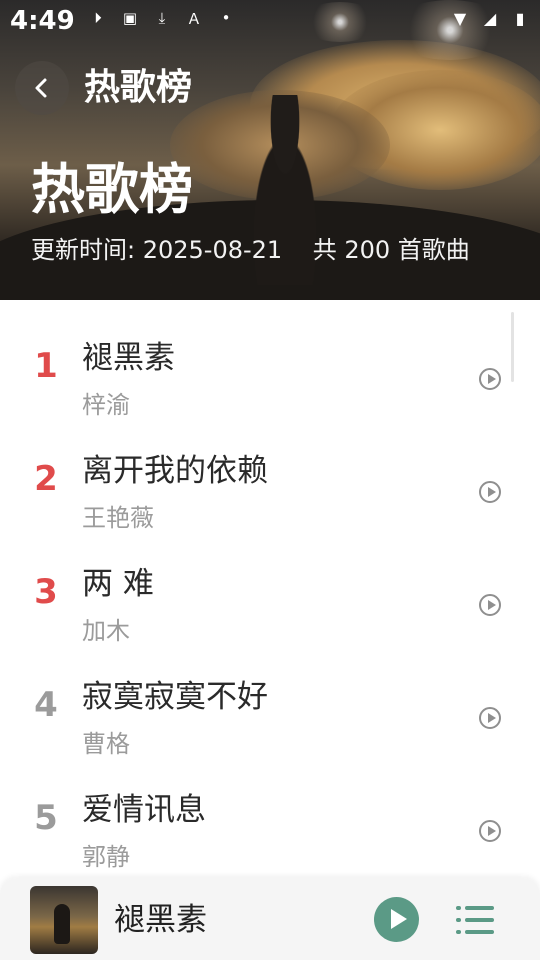  Describe the element at coordinates (396, 919) in the screenshot. I see `play-button` at that location.